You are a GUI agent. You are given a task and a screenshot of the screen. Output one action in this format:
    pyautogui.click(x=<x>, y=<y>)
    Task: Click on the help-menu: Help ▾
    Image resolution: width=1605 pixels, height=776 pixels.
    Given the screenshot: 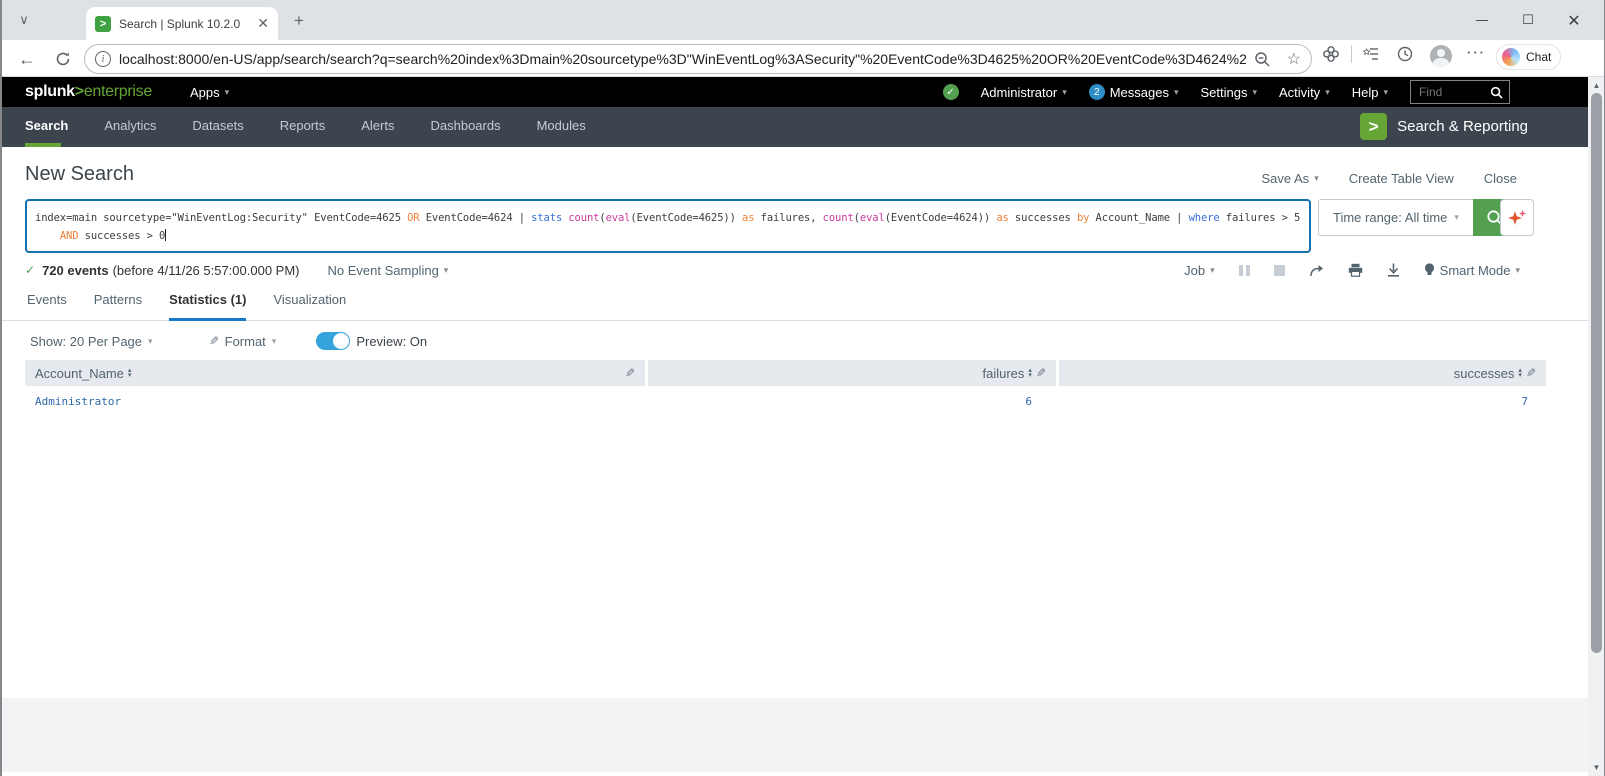 What is the action you would take?
    pyautogui.click(x=1370, y=92)
    